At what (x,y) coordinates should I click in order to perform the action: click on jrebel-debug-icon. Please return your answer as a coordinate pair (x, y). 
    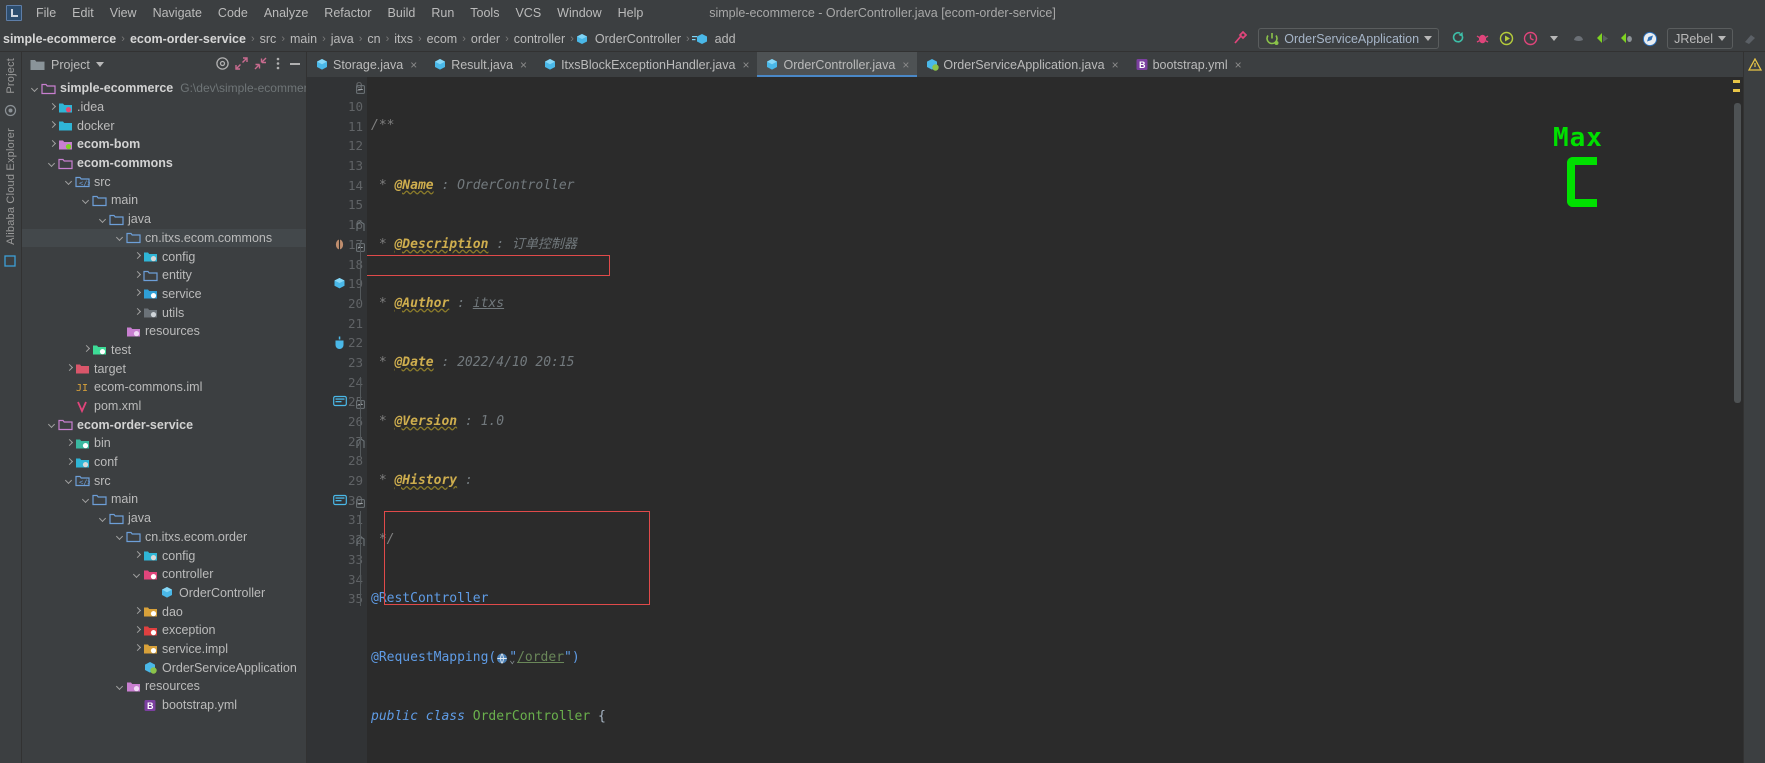
    Looking at the image, I should click on (1626, 39).